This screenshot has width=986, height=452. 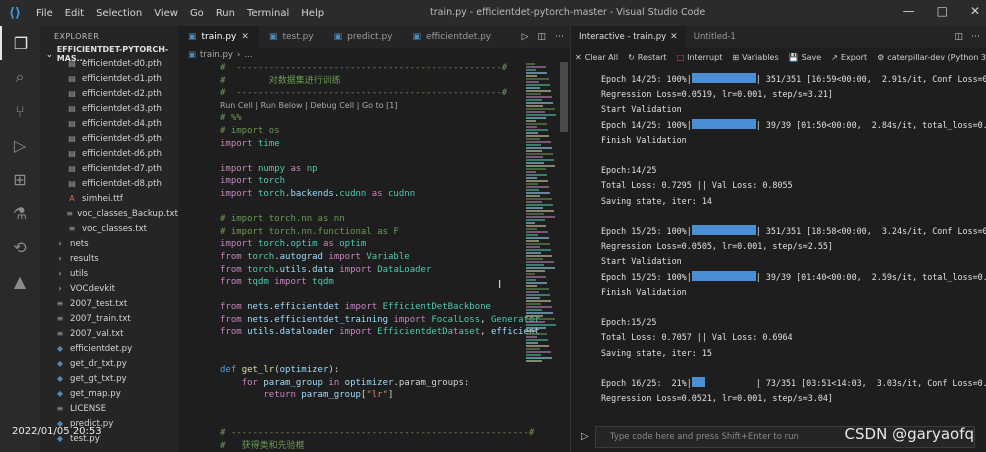 I want to click on tree-item: ≡ voc_classes.txt, so click(x=109, y=228).